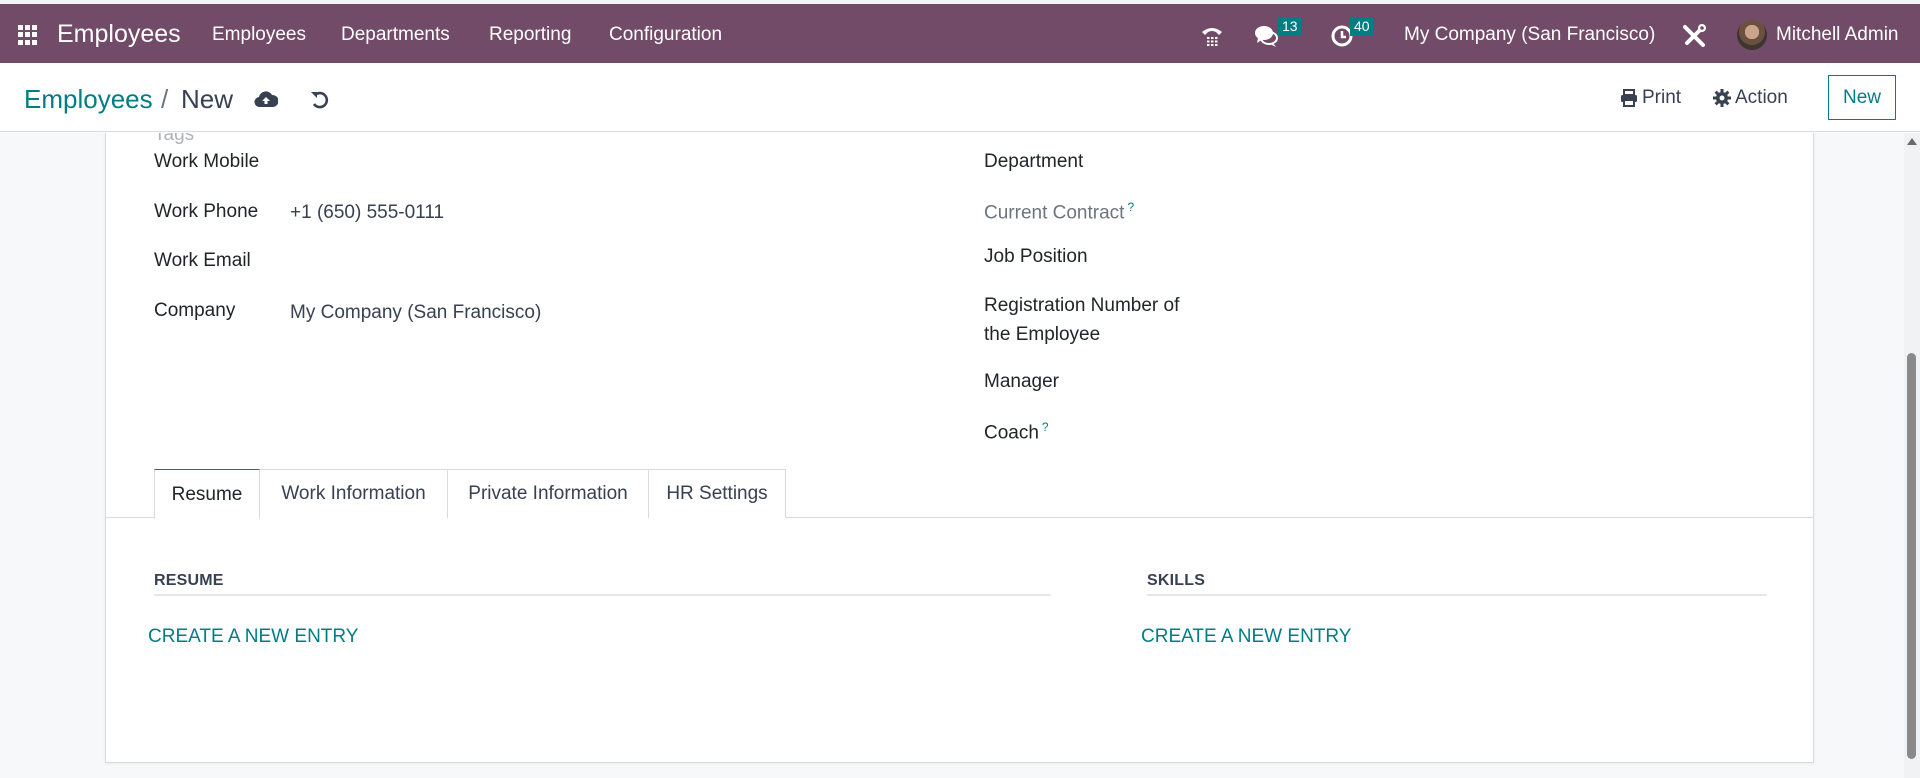 The image size is (1920, 778). What do you see at coordinates (1246, 637) in the screenshot?
I see `skills-create-entry-link: CREATE A NEW ENTRY` at bounding box center [1246, 637].